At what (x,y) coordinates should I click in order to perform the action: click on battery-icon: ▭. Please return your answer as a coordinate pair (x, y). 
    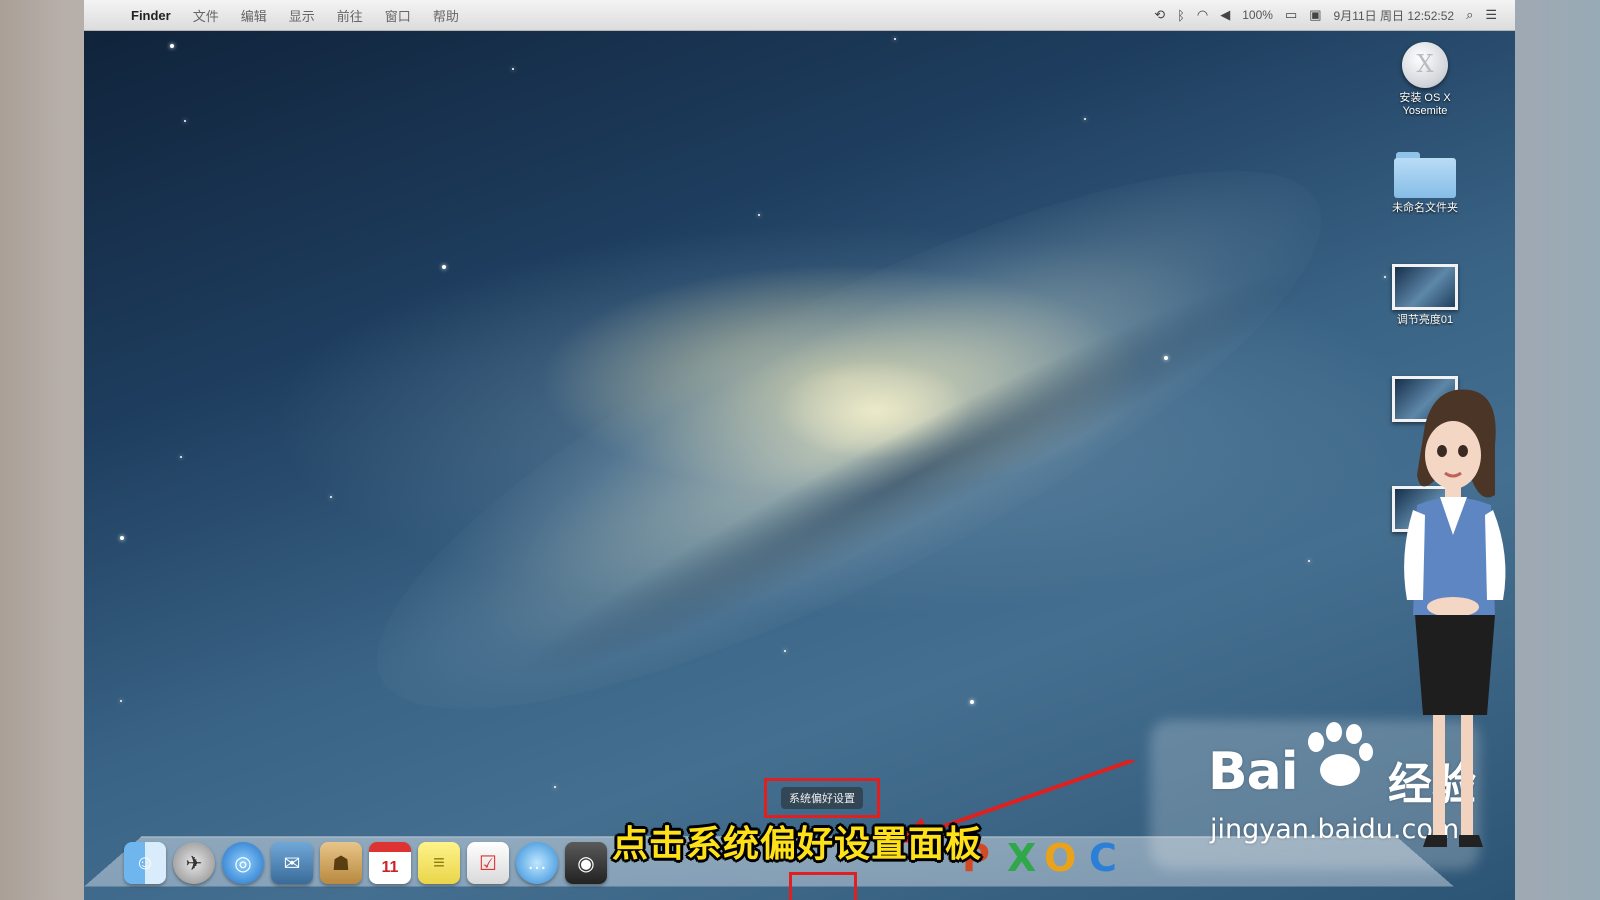
    Looking at the image, I should click on (1291, 15).